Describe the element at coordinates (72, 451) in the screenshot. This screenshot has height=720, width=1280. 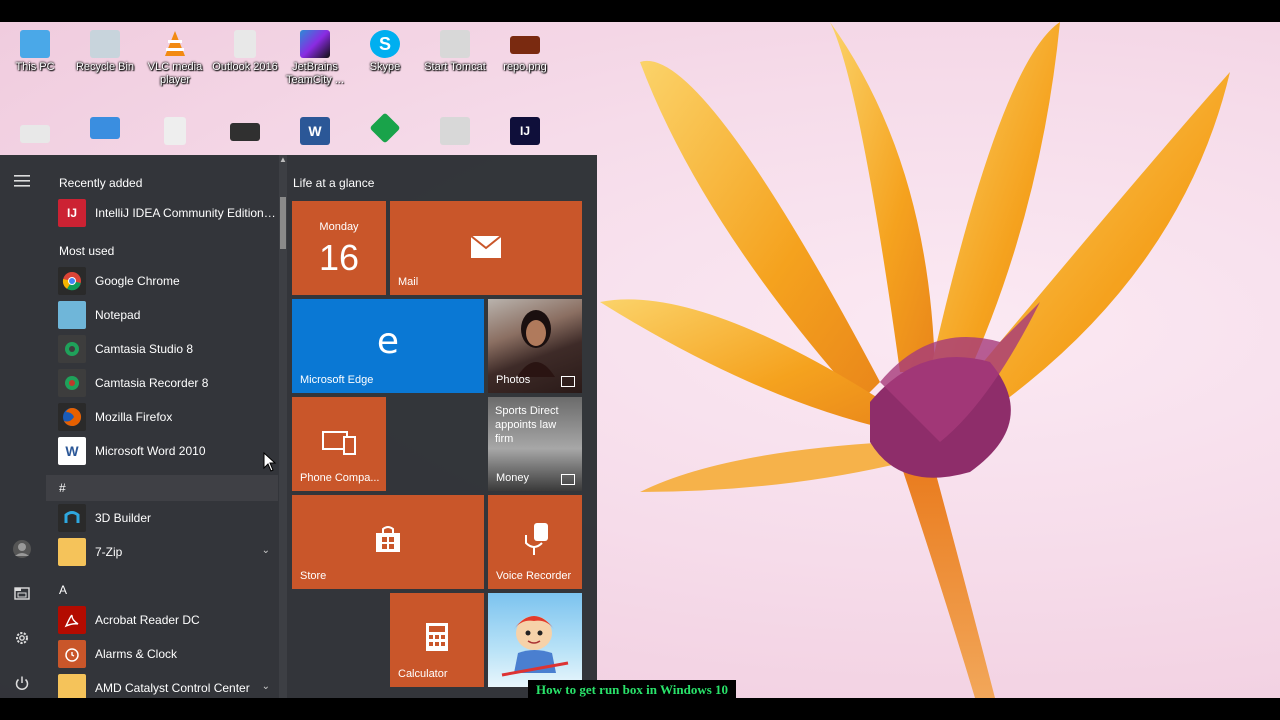
I see `word-icon: W` at that location.